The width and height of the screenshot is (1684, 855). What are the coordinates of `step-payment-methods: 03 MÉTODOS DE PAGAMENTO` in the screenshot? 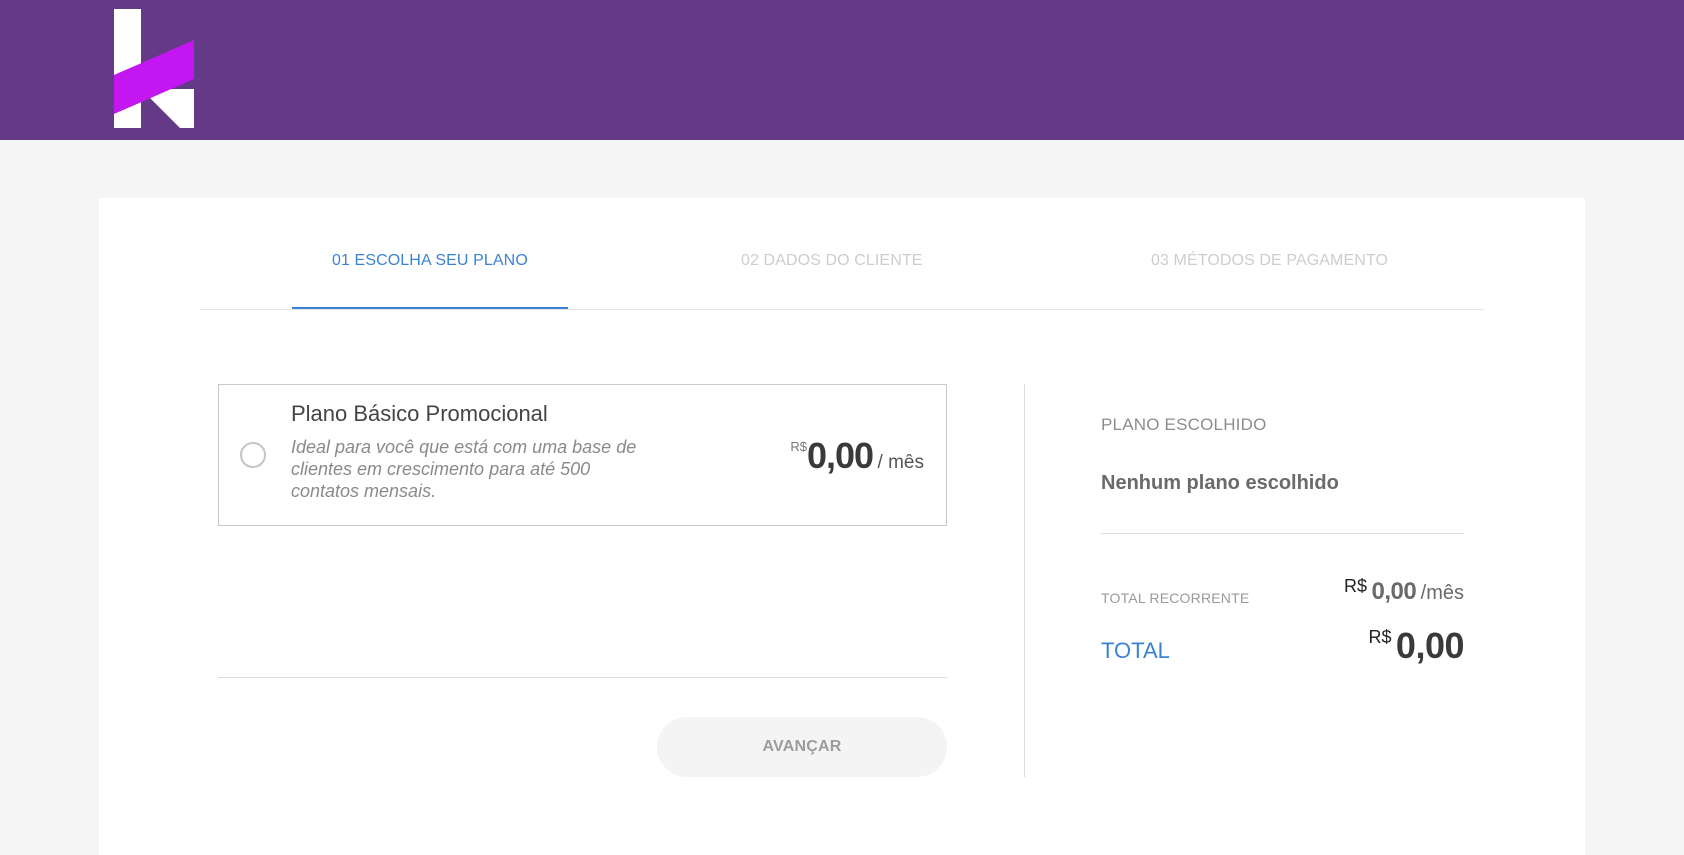 It's located at (1269, 261).